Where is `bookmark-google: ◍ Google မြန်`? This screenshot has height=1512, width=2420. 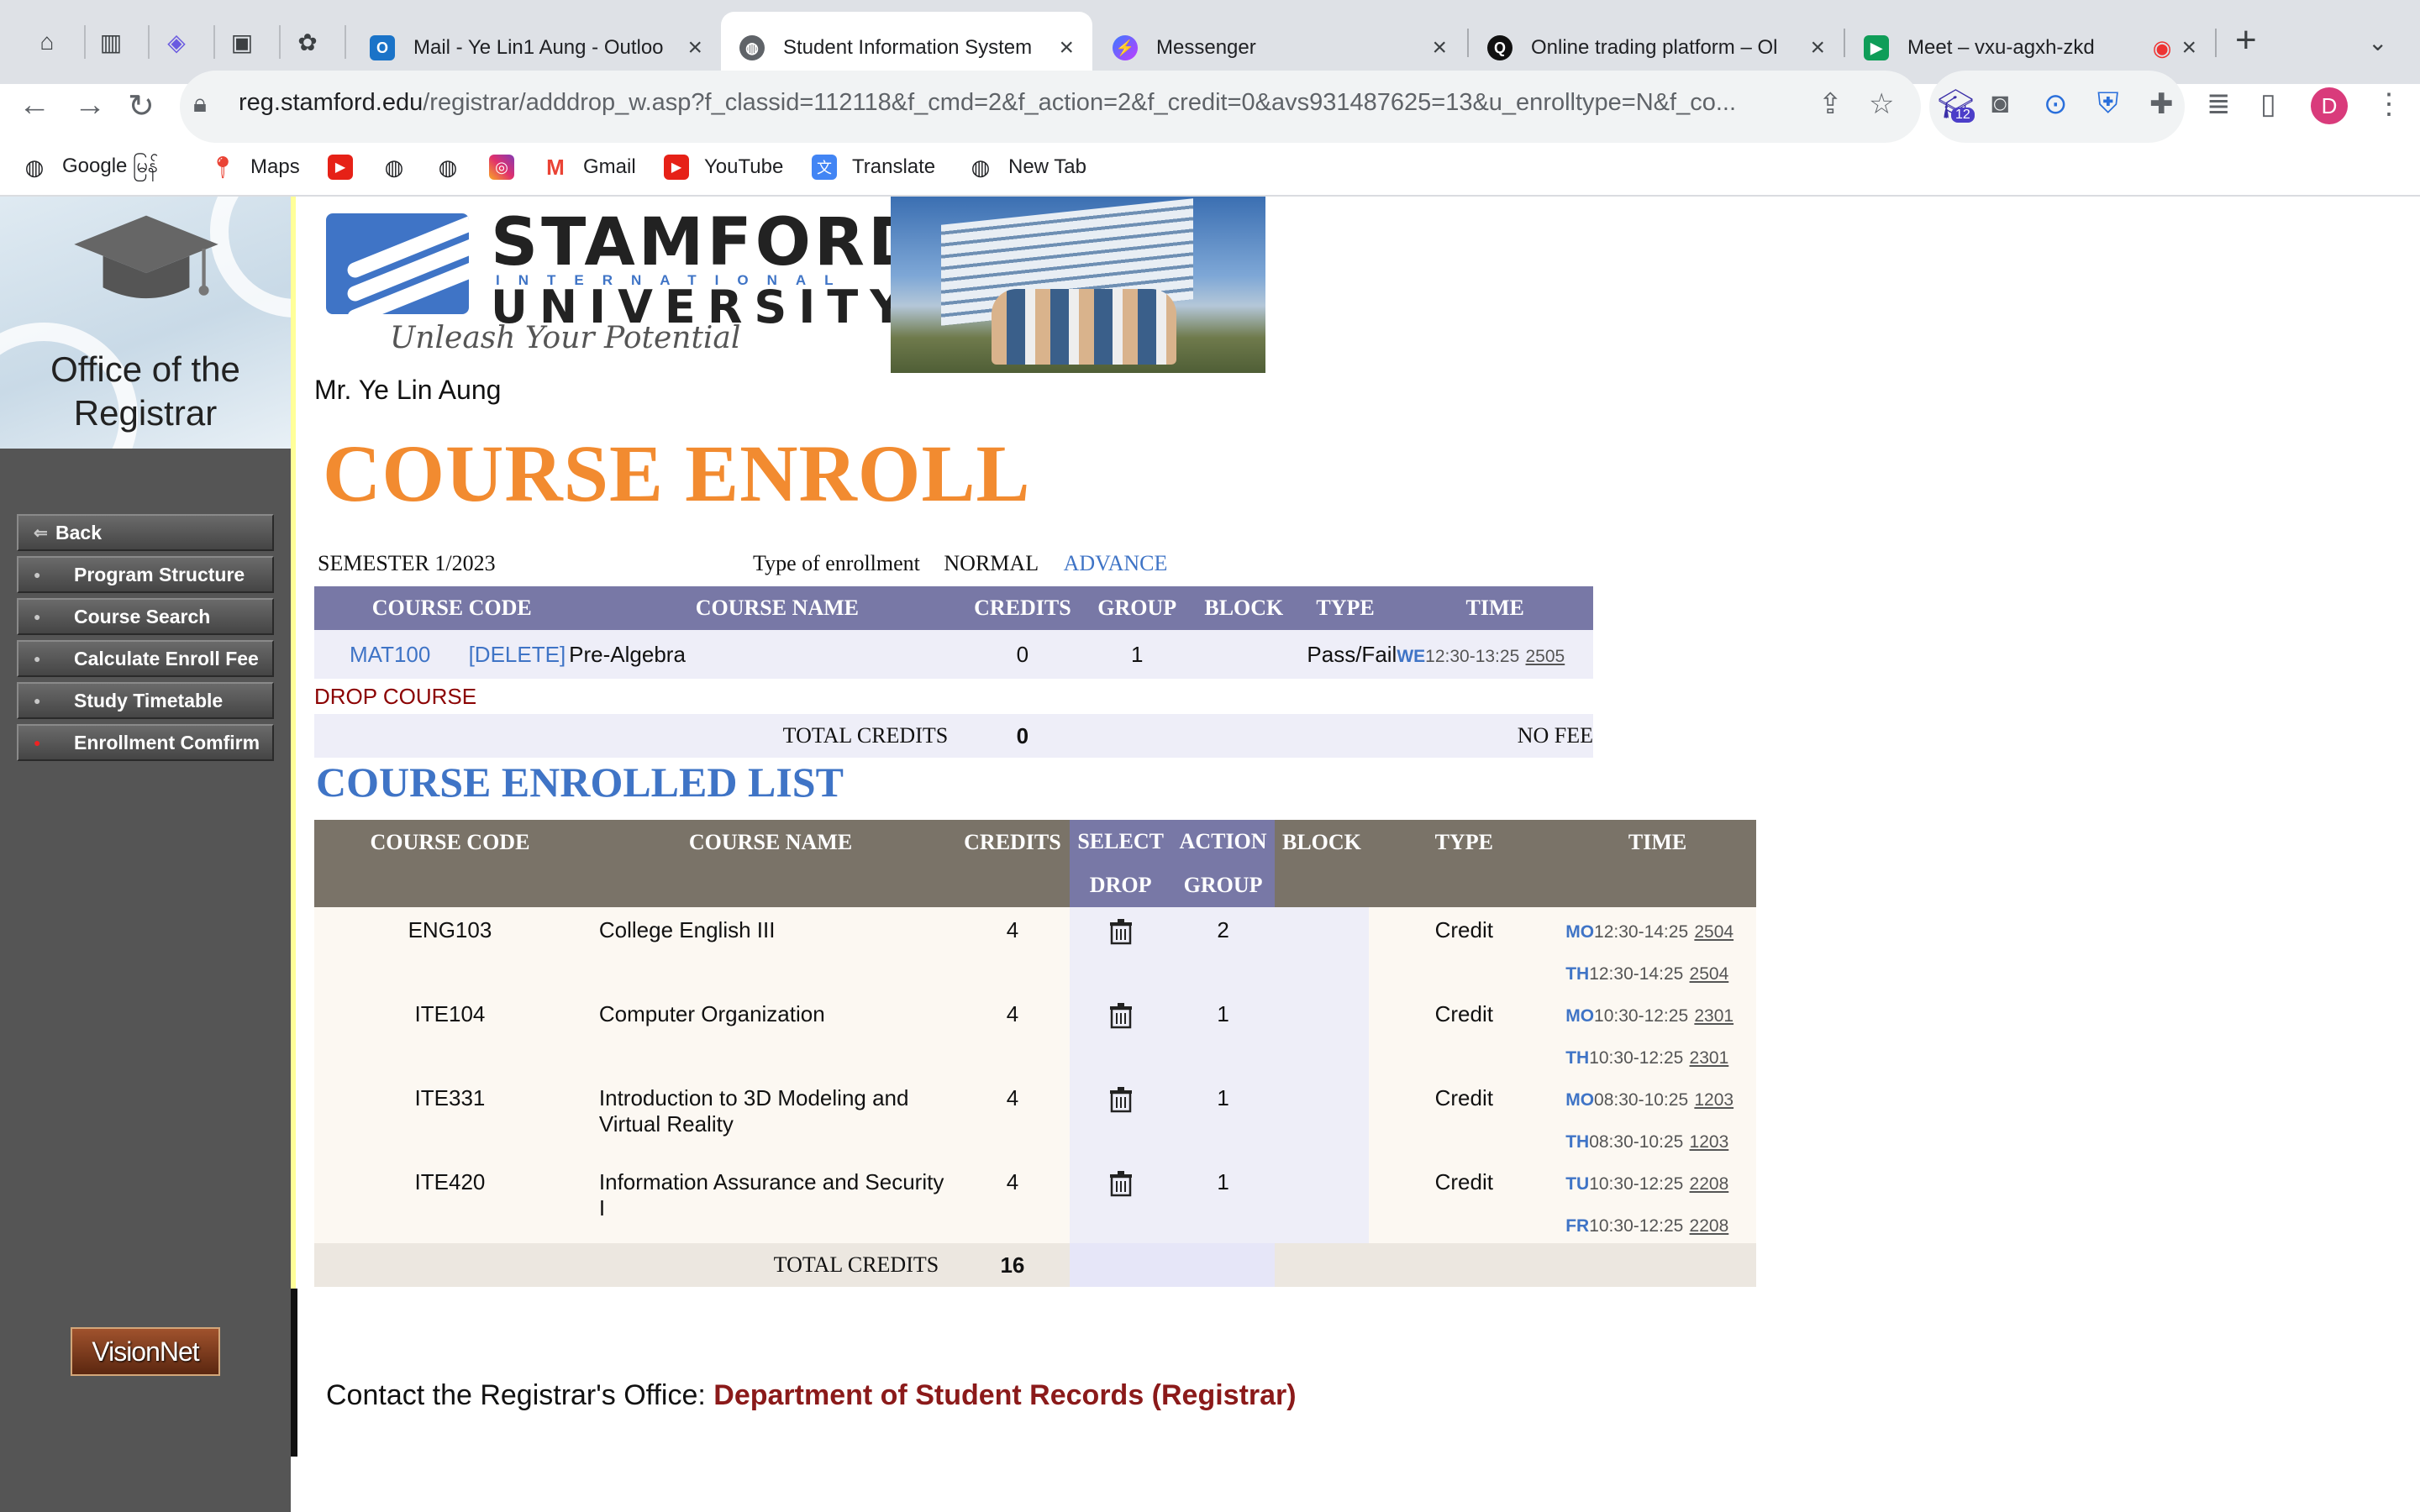
bookmark-google: ◍ Google မြန် is located at coordinates (90, 167).